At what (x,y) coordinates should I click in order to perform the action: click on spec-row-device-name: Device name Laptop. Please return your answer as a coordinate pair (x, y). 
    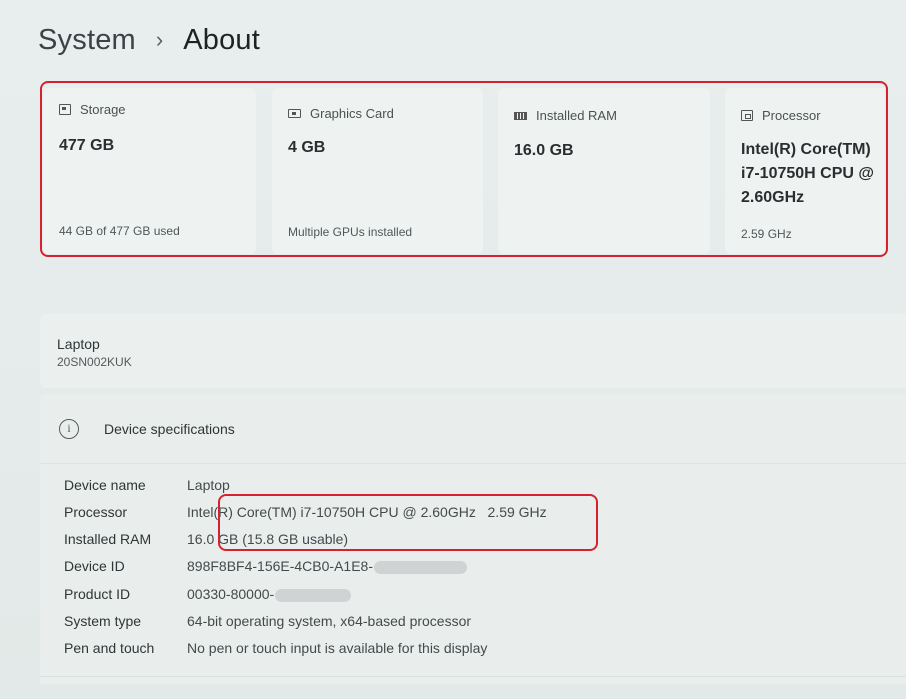
    Looking at the image, I should click on (147, 485).